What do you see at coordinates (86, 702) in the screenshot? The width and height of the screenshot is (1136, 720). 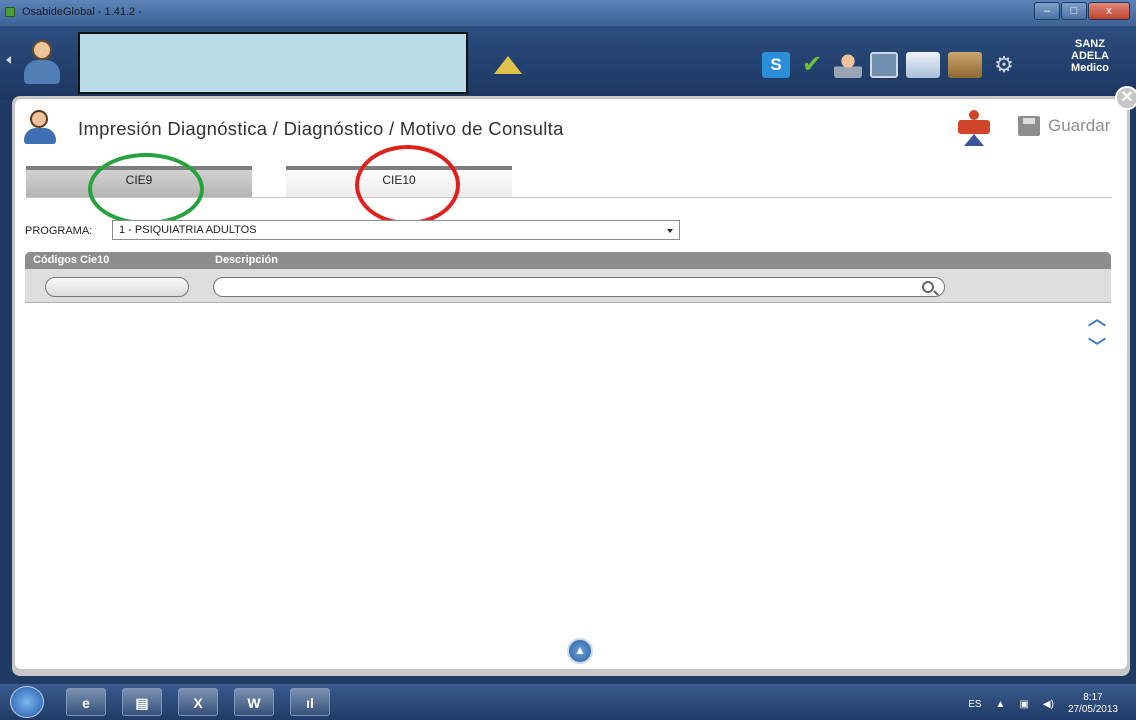 I see `taskbar-ie-icon: e` at bounding box center [86, 702].